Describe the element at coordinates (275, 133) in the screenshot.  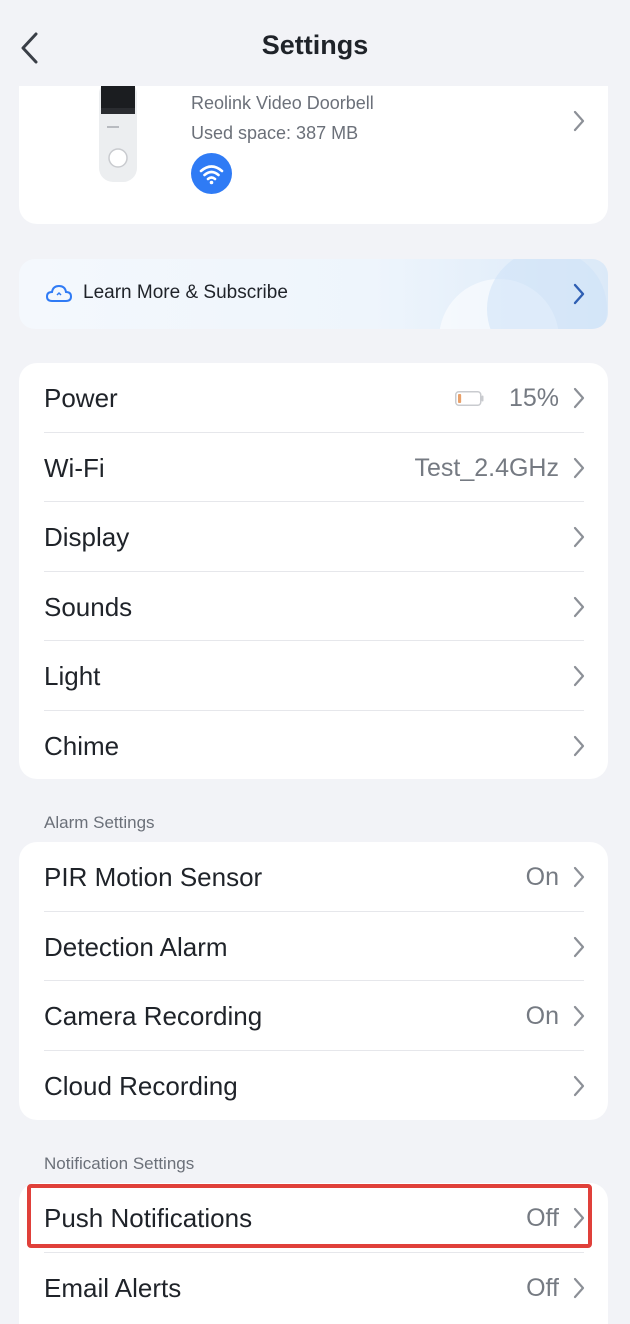
I see `used-space-label: Used space: 387 MB` at that location.